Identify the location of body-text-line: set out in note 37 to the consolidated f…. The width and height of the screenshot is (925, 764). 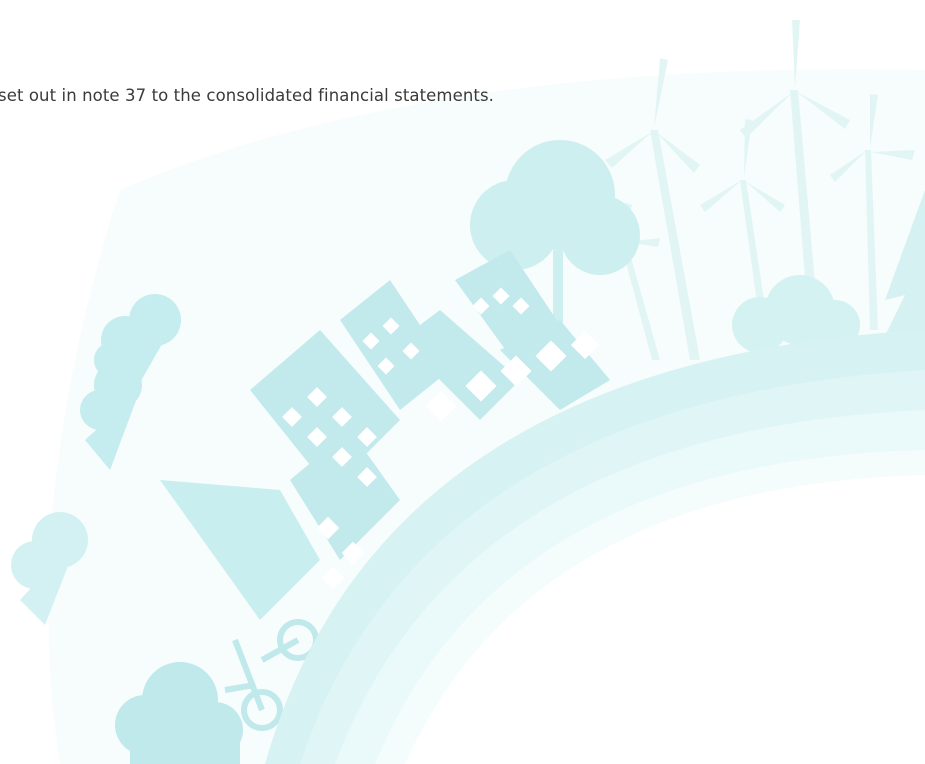
(247, 95).